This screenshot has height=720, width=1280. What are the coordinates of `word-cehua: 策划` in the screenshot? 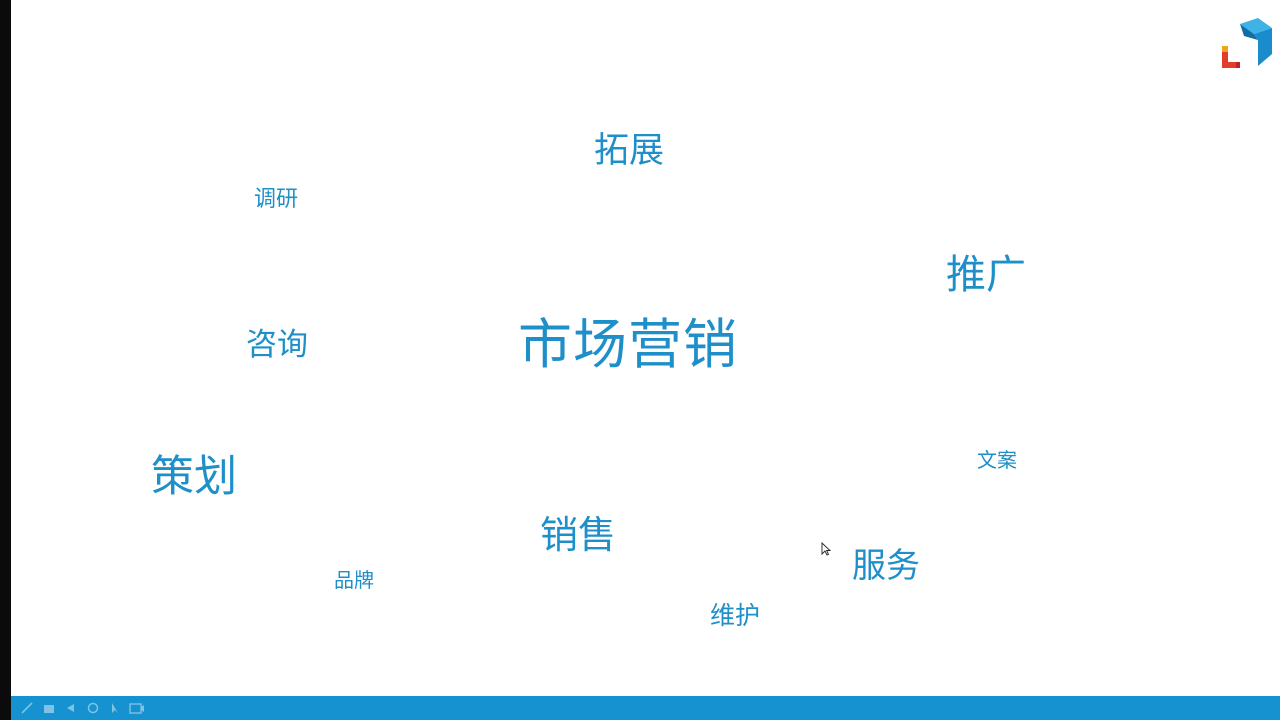 It's located at (194, 477).